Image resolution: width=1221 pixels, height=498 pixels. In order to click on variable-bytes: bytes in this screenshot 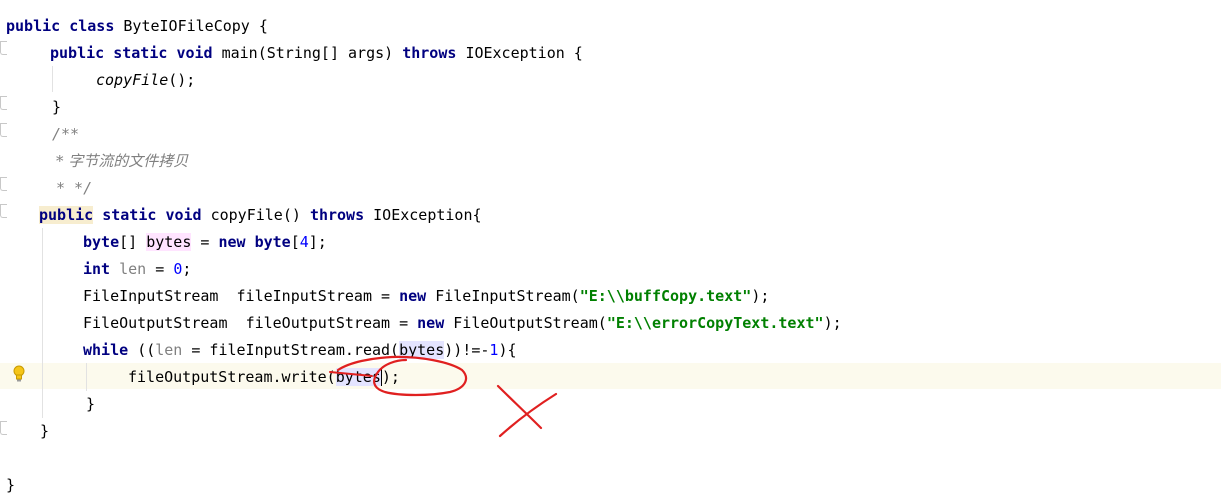, I will do `click(169, 242)`.